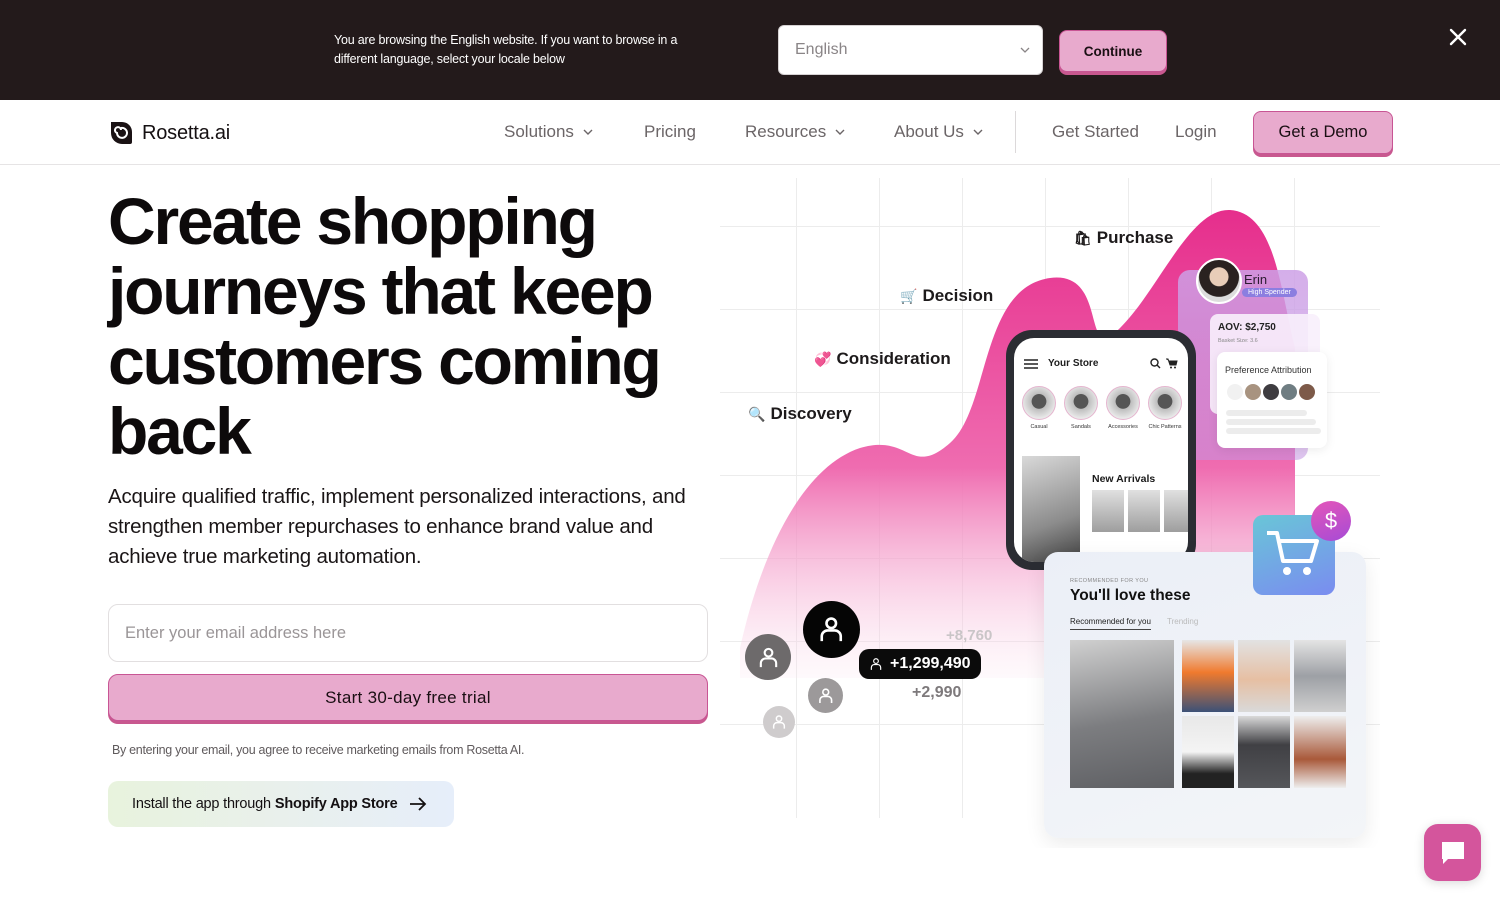 Image resolution: width=1500 pixels, height=900 pixels. What do you see at coordinates (882, 359) in the screenshot?
I see `stage-consideration: 💞 Consideration` at bounding box center [882, 359].